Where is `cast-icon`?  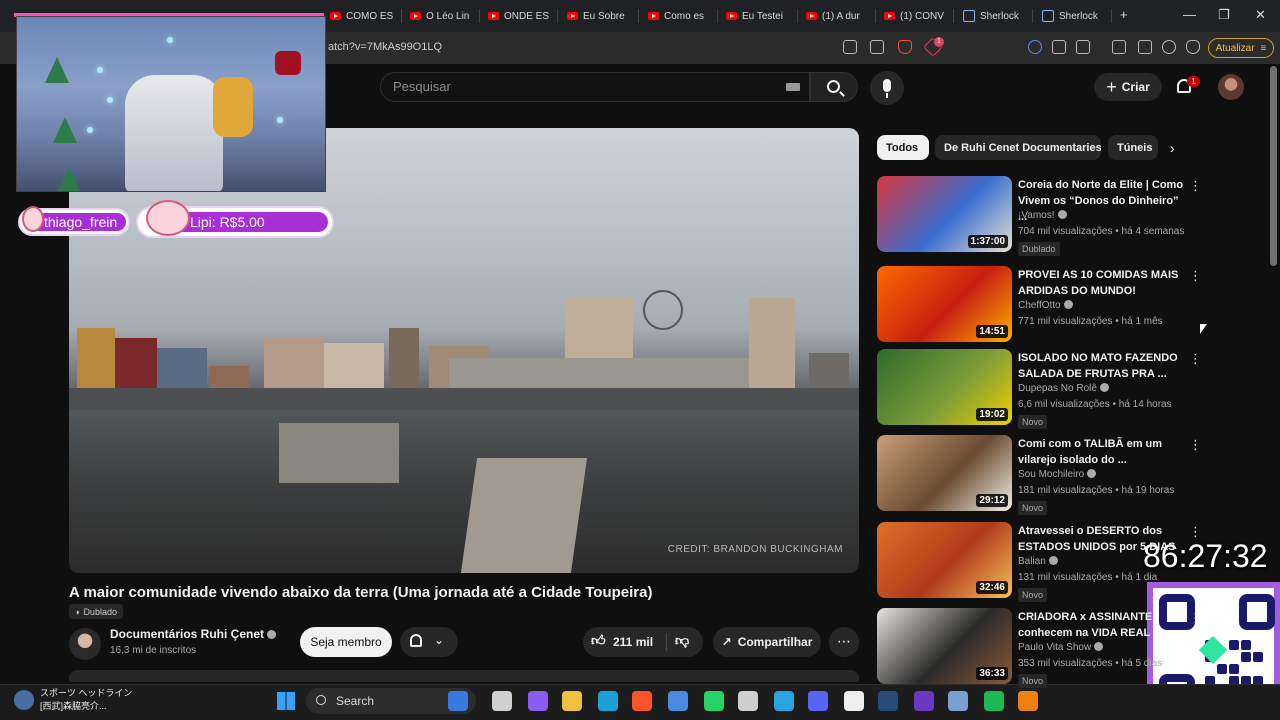
cast-icon is located at coordinates (850, 47).